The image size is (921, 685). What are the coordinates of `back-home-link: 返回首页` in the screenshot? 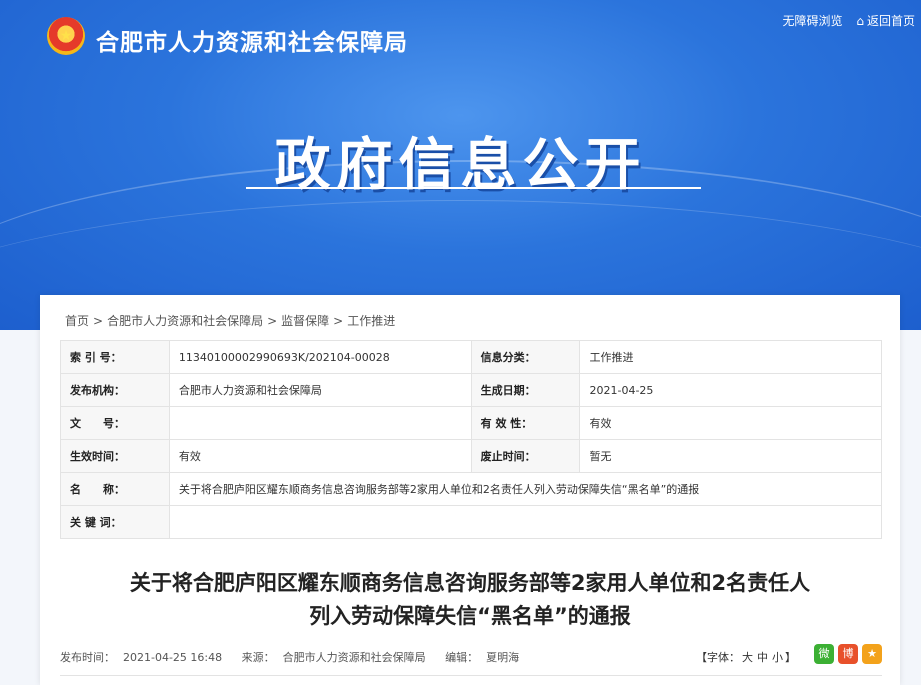 It's located at (891, 21).